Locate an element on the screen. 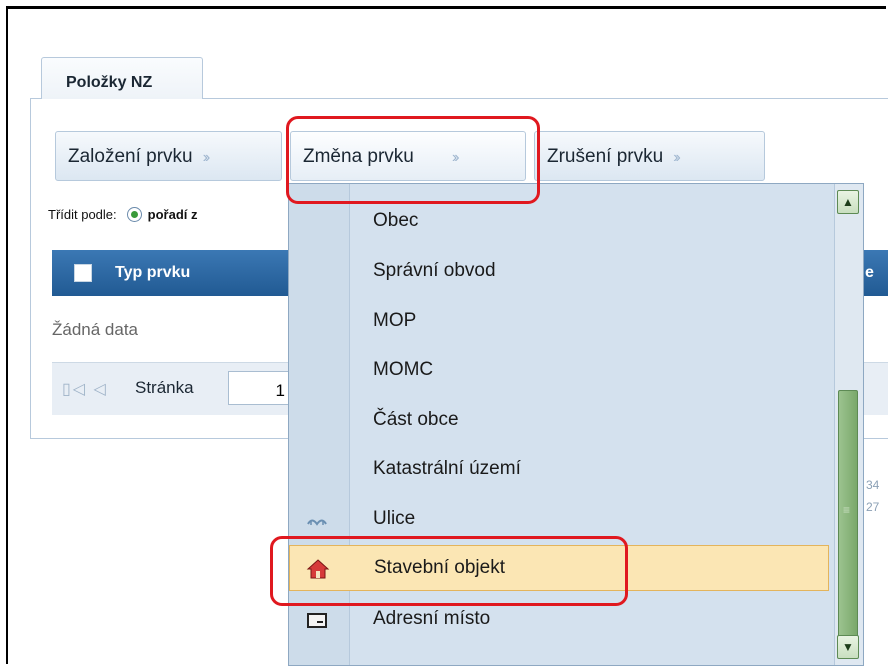  zruseni-prvku-button: Zrušení prvku ›› is located at coordinates (649, 156).